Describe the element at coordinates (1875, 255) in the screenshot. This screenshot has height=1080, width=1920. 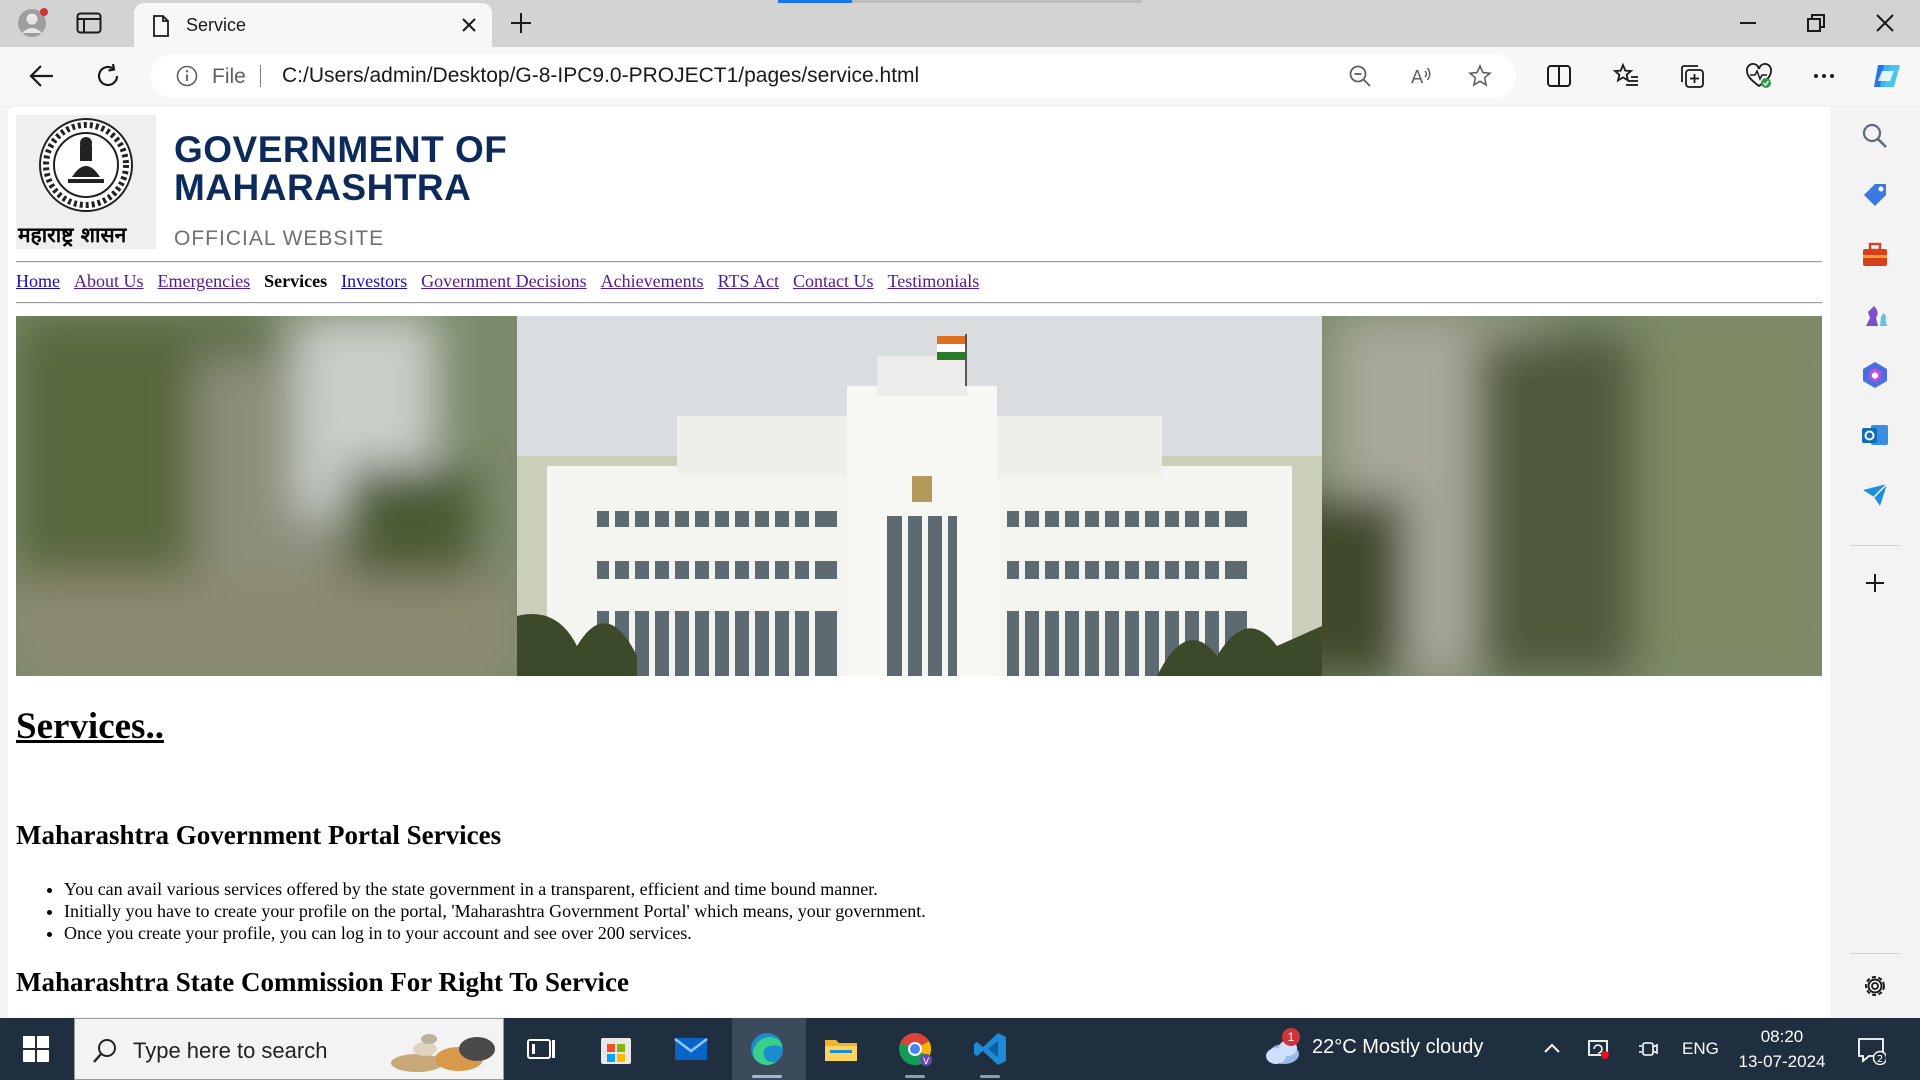
I see `tools-toolbox-icon` at that location.